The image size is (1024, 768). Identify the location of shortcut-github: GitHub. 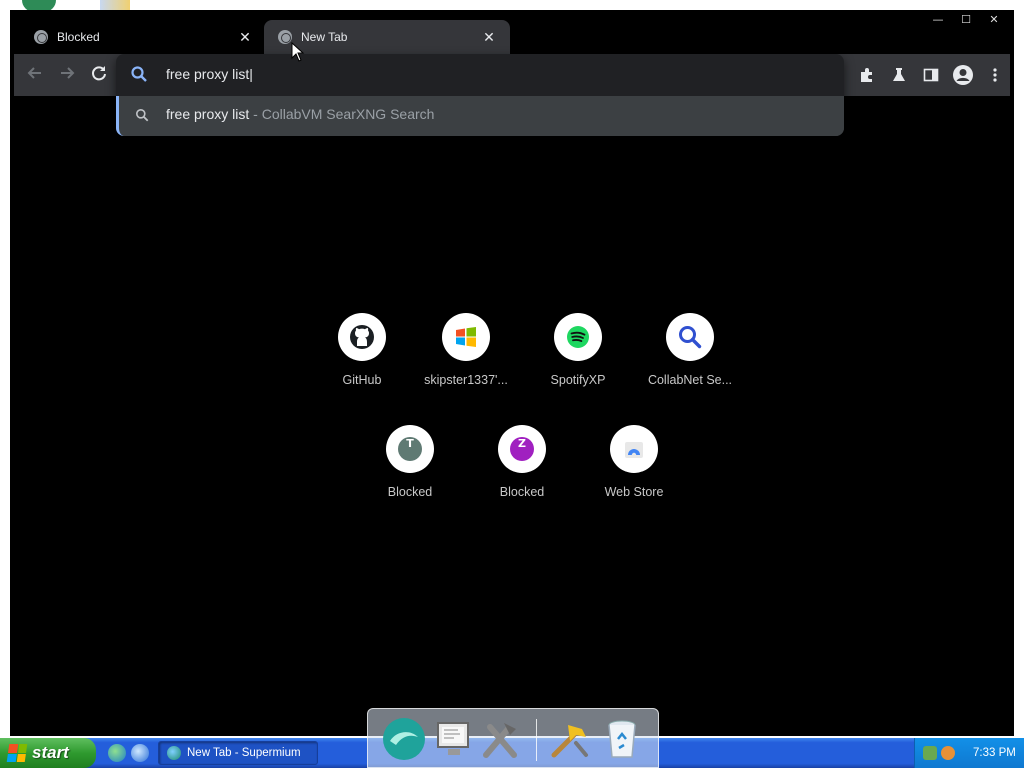
(362, 360).